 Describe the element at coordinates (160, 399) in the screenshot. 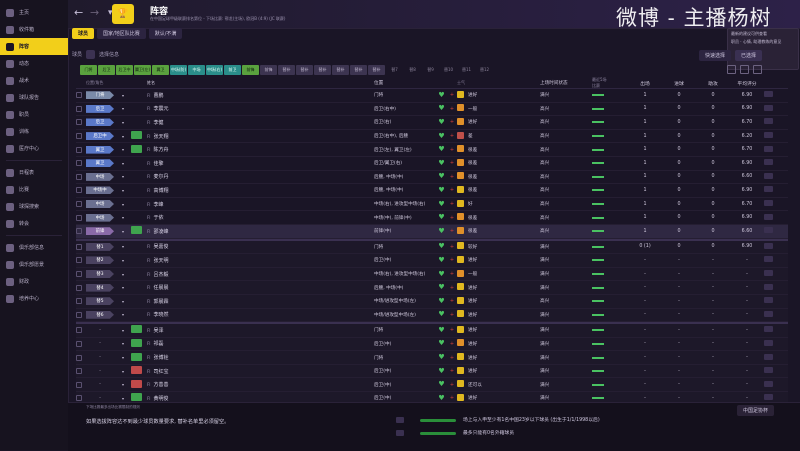

I see `player-name: 黄明俊` at that location.